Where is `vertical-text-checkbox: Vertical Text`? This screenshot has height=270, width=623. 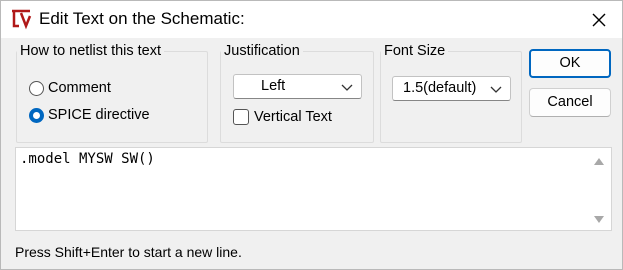 vertical-text-checkbox: Vertical Text is located at coordinates (282, 117).